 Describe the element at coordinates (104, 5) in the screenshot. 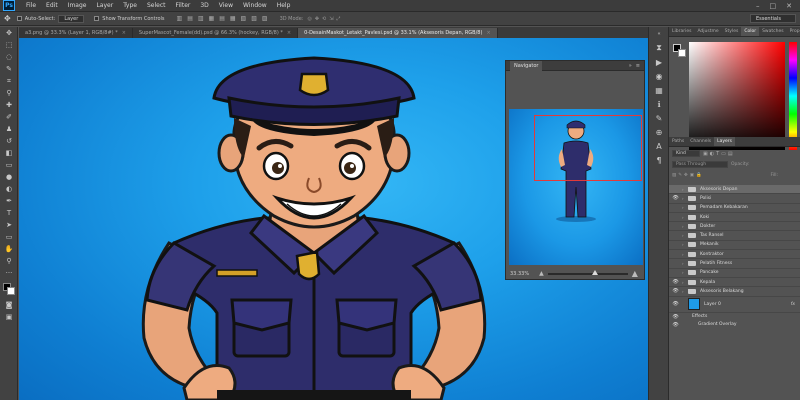

I see `menu-layer: Layer` at that location.